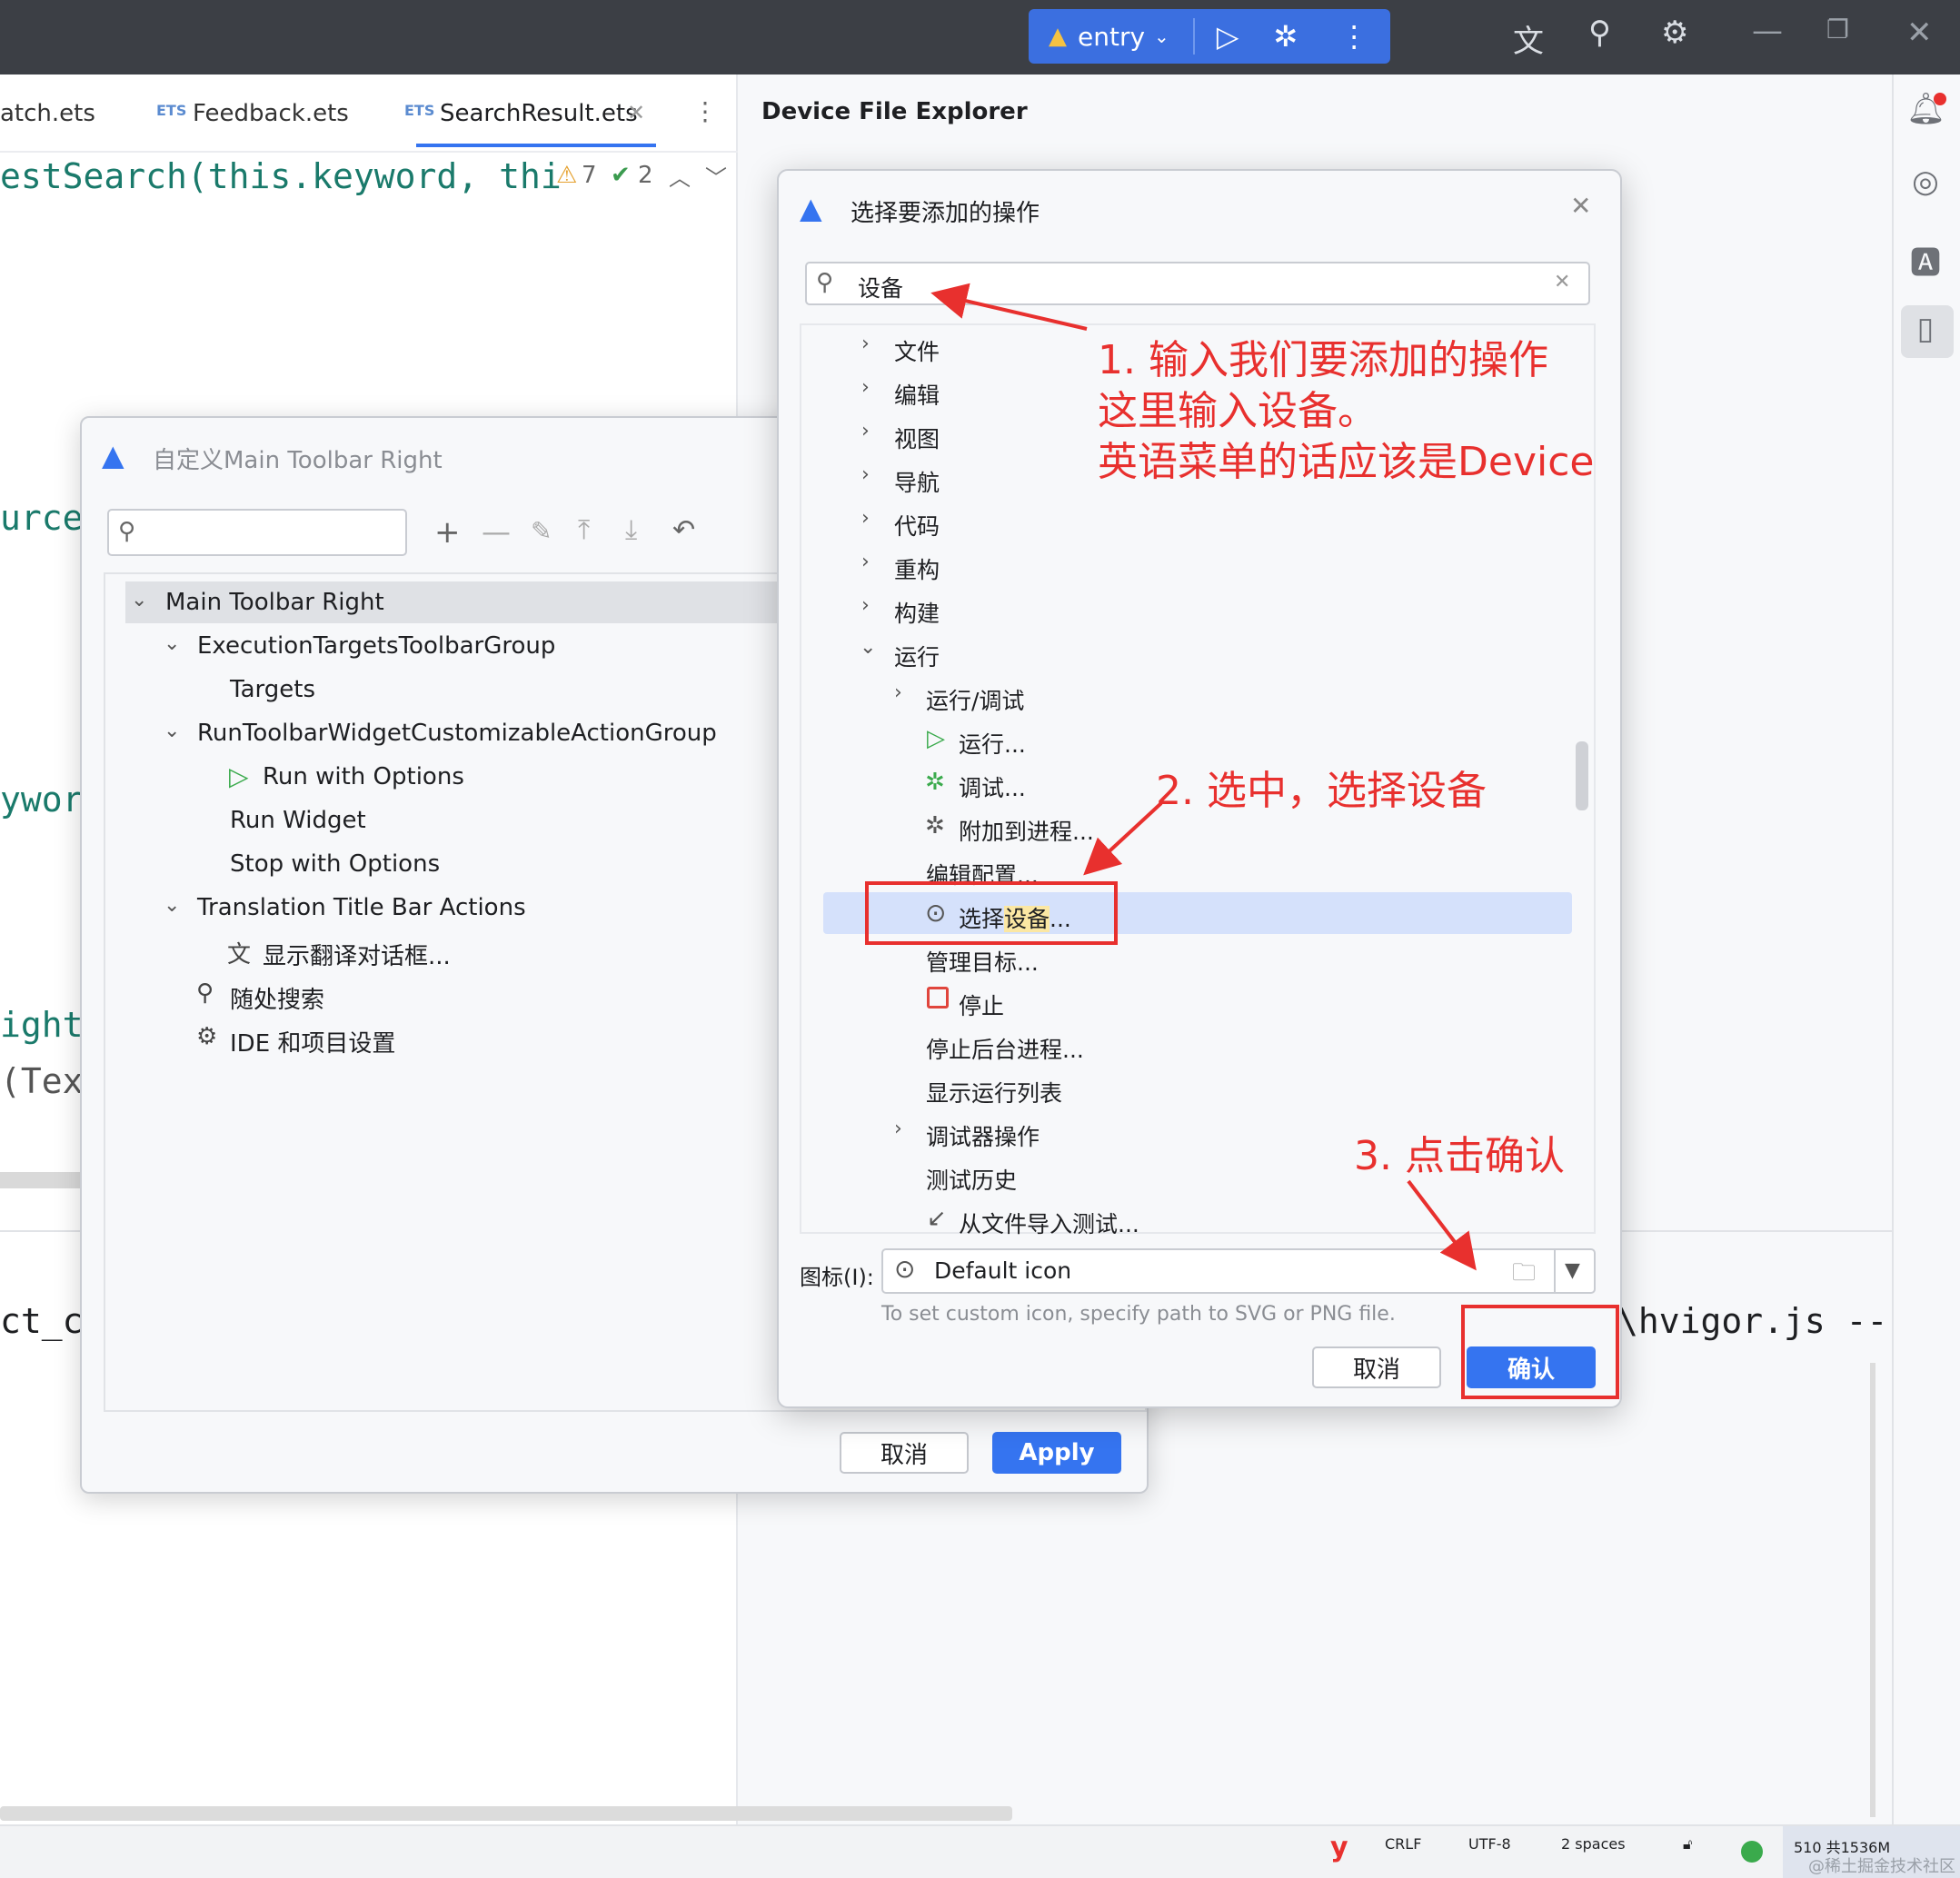 This screenshot has height=1878, width=1960. What do you see at coordinates (621, 175) in the screenshot?
I see `check-icon: ✔` at bounding box center [621, 175].